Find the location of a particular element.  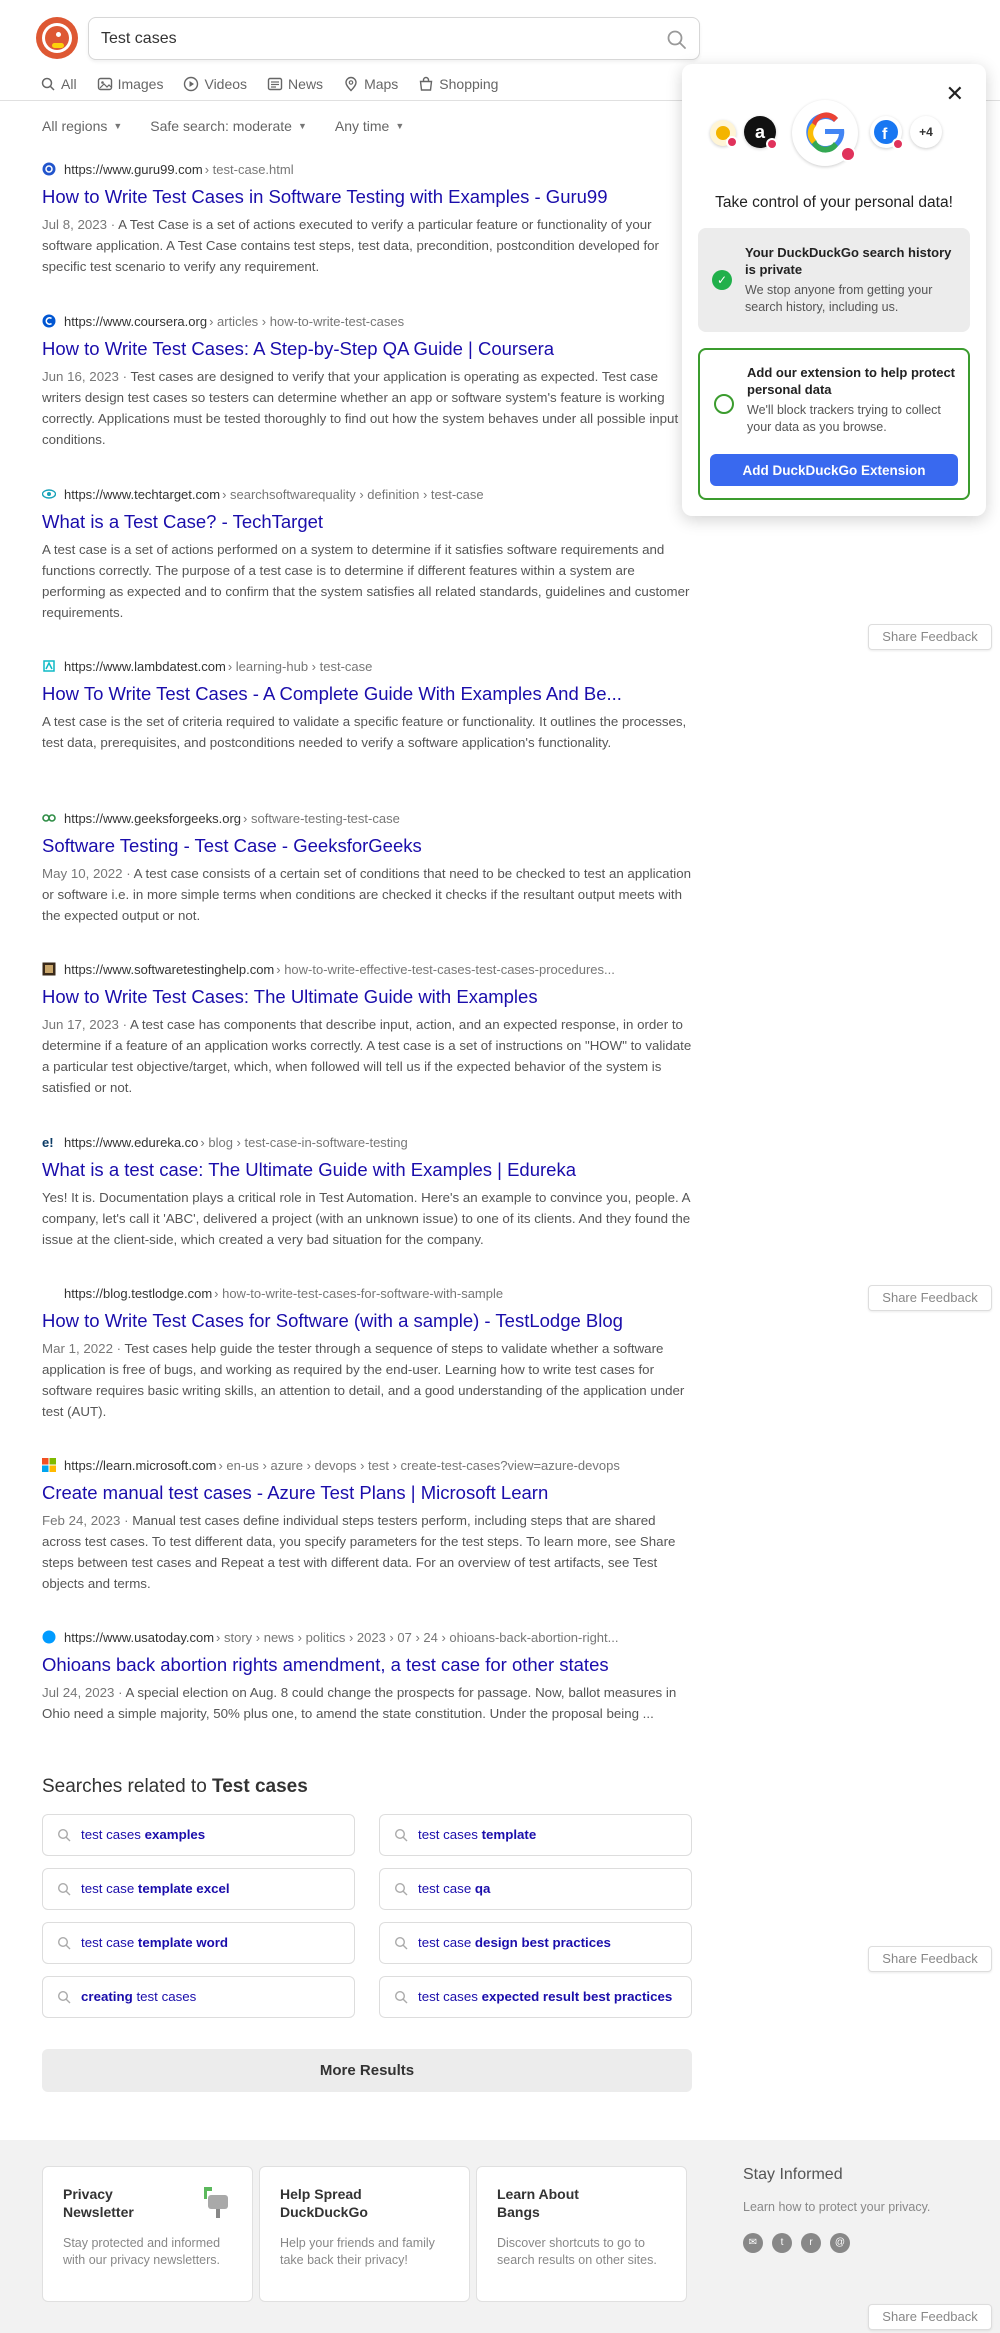

chevron-down-icon: ▼ is located at coordinates (118, 126).